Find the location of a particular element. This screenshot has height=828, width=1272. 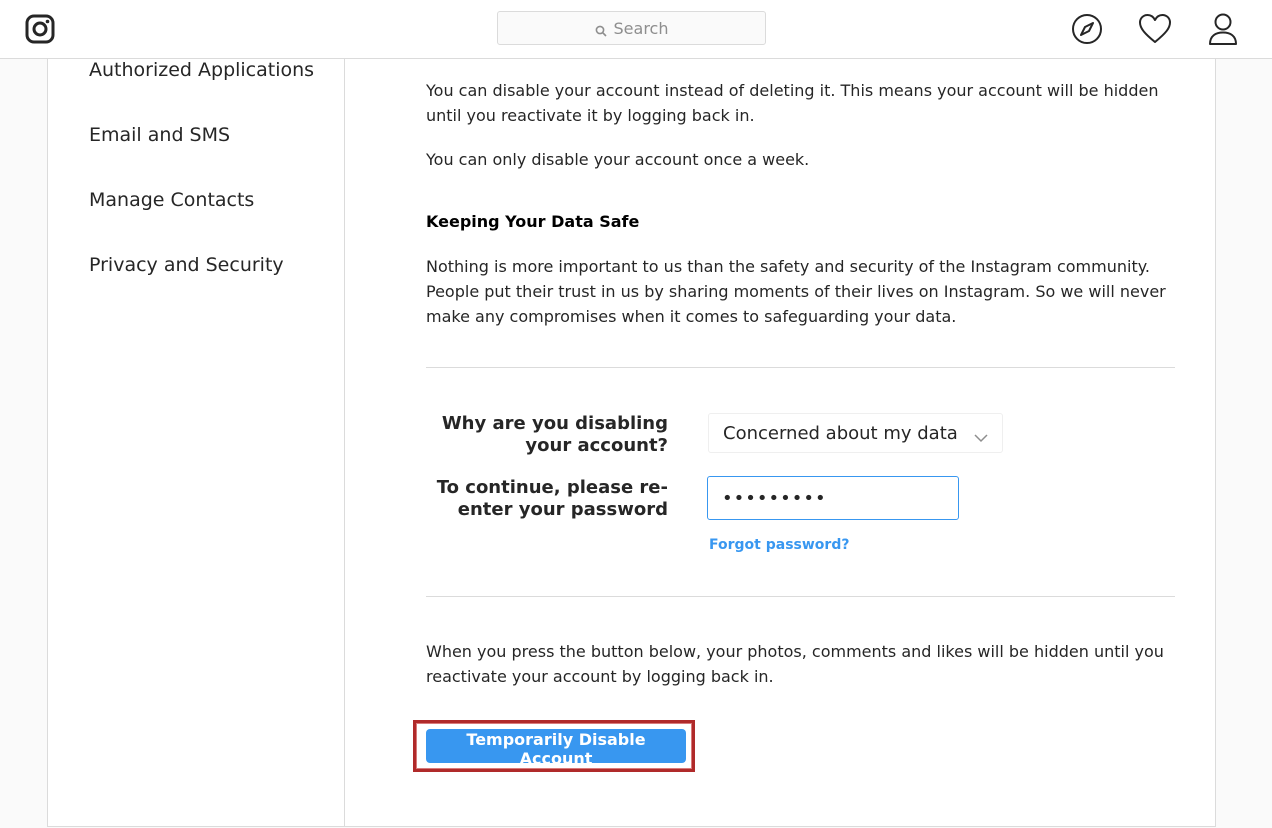

temporarily-disable-account-button: Temporarily Disable Account is located at coordinates (556, 748).